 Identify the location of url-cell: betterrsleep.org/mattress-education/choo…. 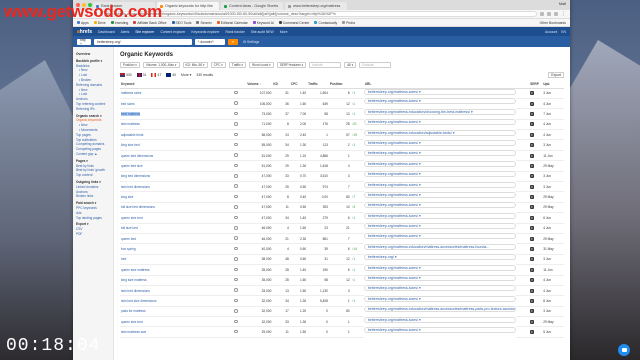
(440, 111).